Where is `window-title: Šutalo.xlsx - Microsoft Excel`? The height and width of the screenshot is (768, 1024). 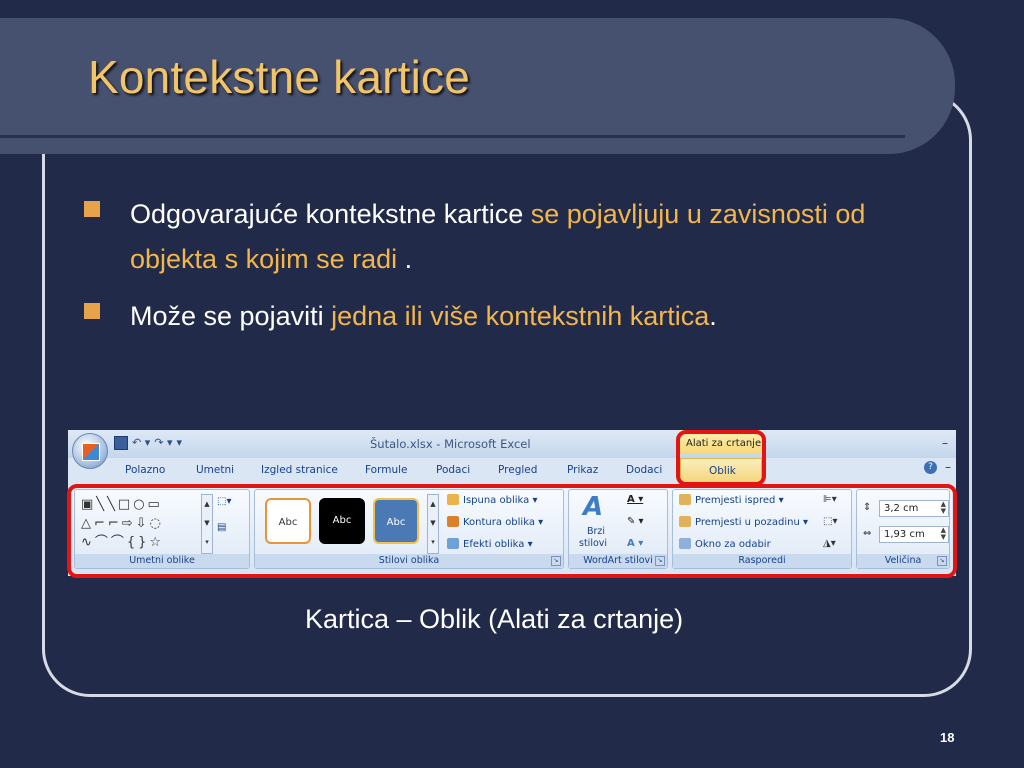
window-title: Šutalo.xlsx - Microsoft Excel is located at coordinates (450, 444).